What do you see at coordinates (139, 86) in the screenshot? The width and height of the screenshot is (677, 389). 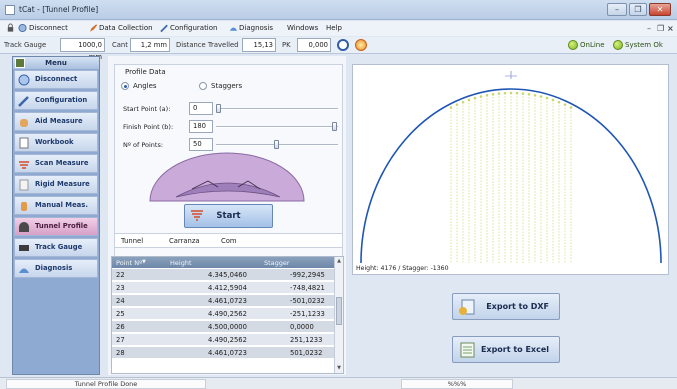 I see `angles-radio: Angles` at bounding box center [139, 86].